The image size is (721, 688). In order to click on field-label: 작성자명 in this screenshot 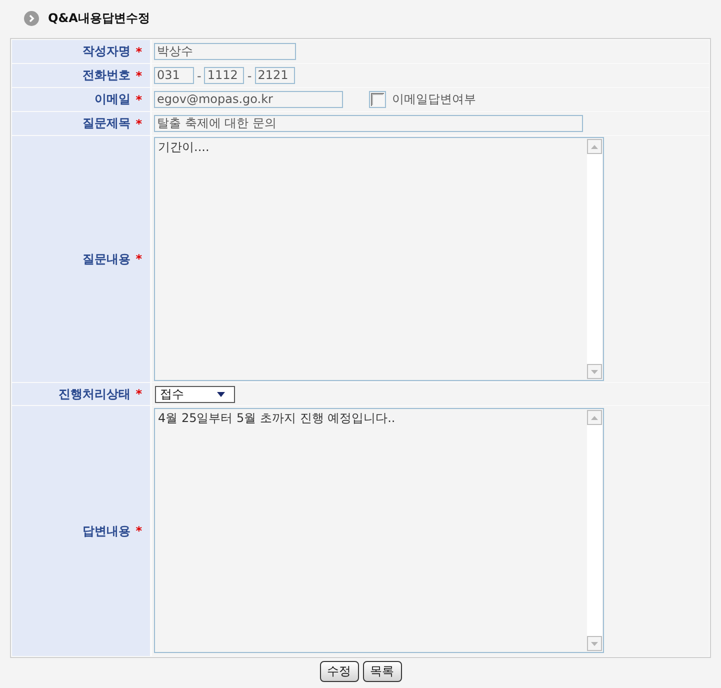, I will do `click(106, 51)`.